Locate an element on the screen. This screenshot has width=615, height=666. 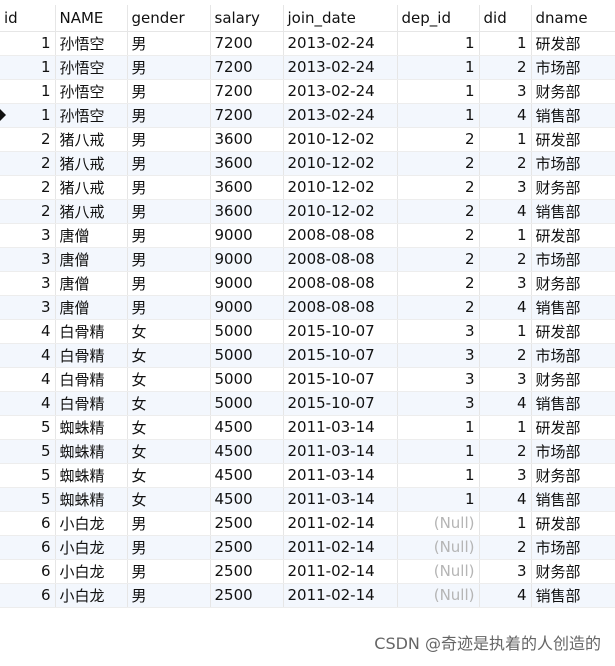
cell-join-date: 2013-02-24 is located at coordinates (340, 67).